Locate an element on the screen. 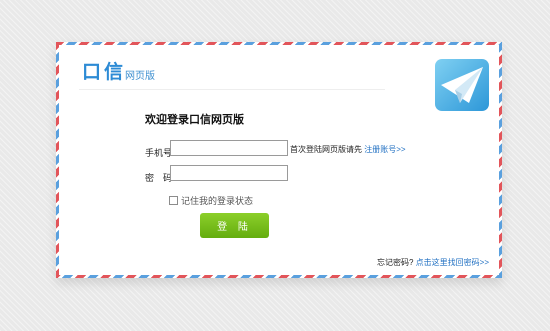 The height and width of the screenshot is (331, 550). paper-plane-icon is located at coordinates (462, 85).